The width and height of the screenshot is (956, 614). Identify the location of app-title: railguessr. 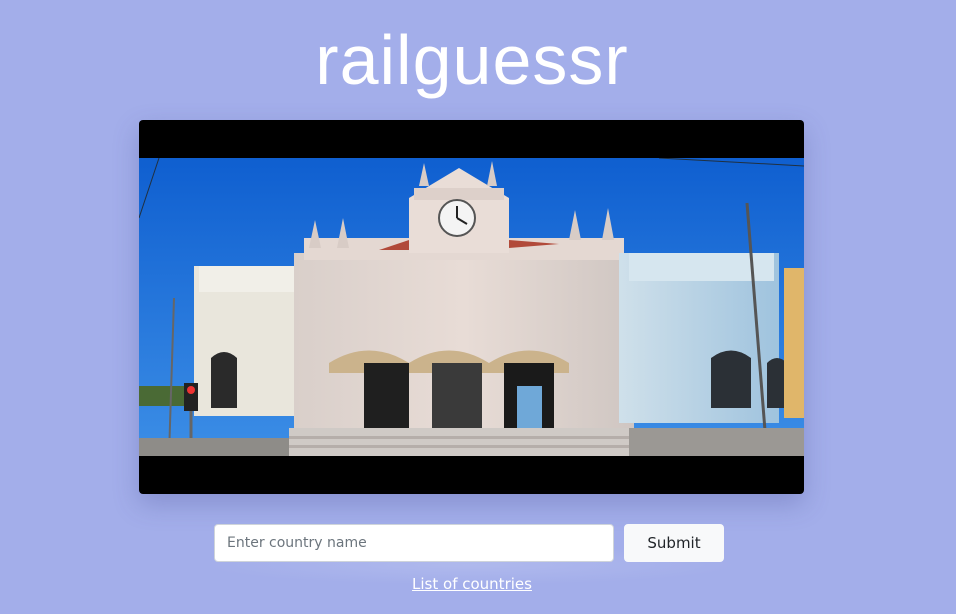
(472, 60).